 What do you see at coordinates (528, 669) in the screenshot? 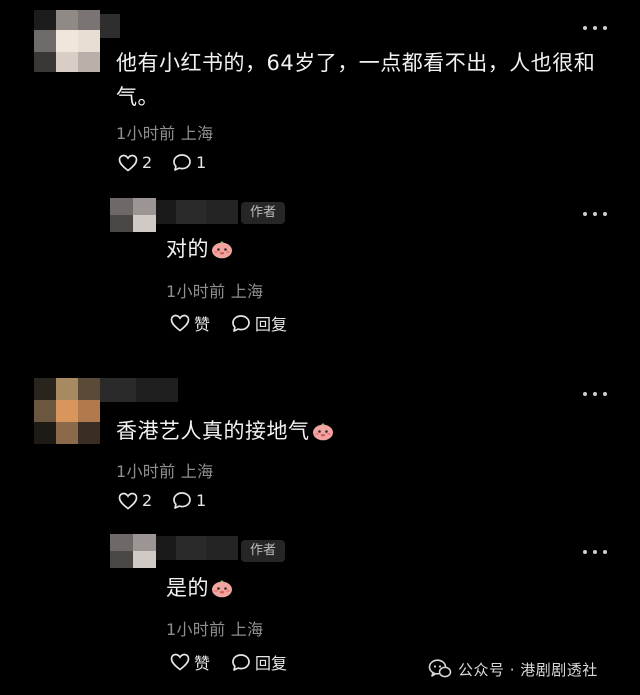
I see `watermark-text: 公众号 · 港剧剧透社` at bounding box center [528, 669].